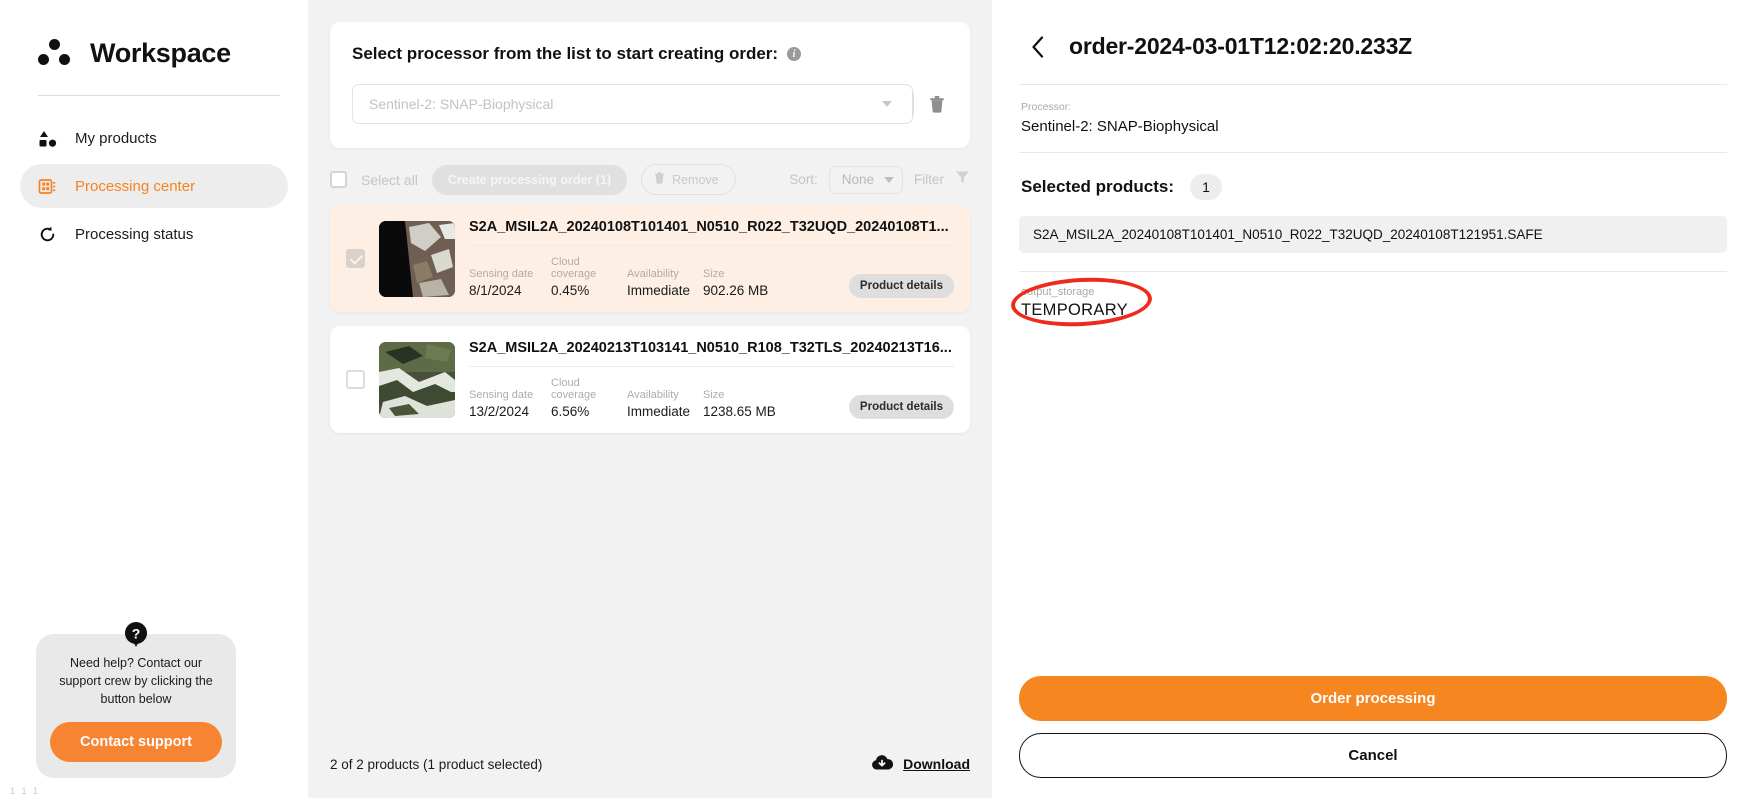  Describe the element at coordinates (499, 411) in the screenshot. I see `meta-value-sensing-date: 13/2/2024` at that location.